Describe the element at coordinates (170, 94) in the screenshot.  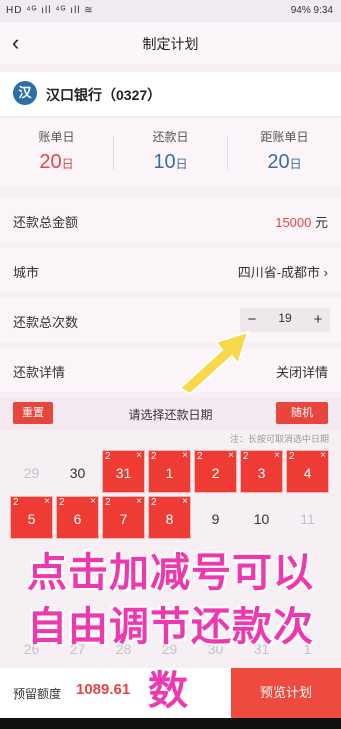
I see `bank-card-row: 汉 汉口银行（0327）` at that location.